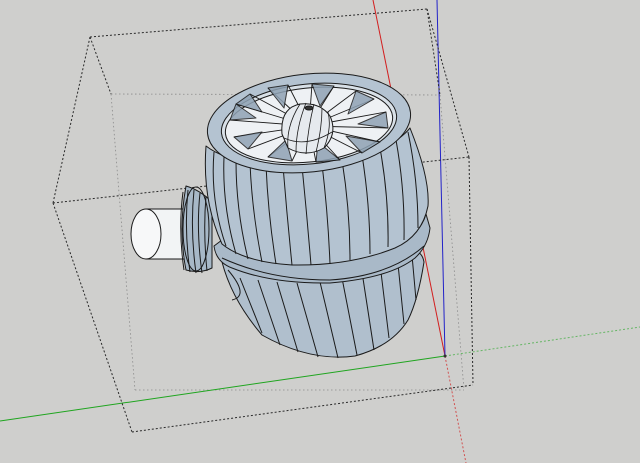  I want to click on side-flange, so click(196, 229).